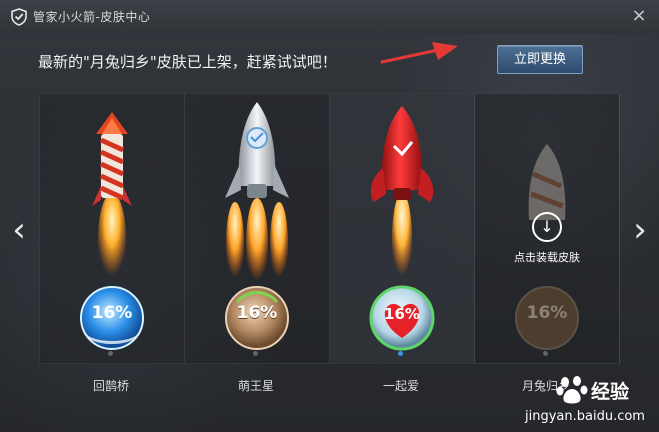 This screenshot has height=432, width=659. I want to click on window-title: 管家小火箭-皮肤中心, so click(92, 17).